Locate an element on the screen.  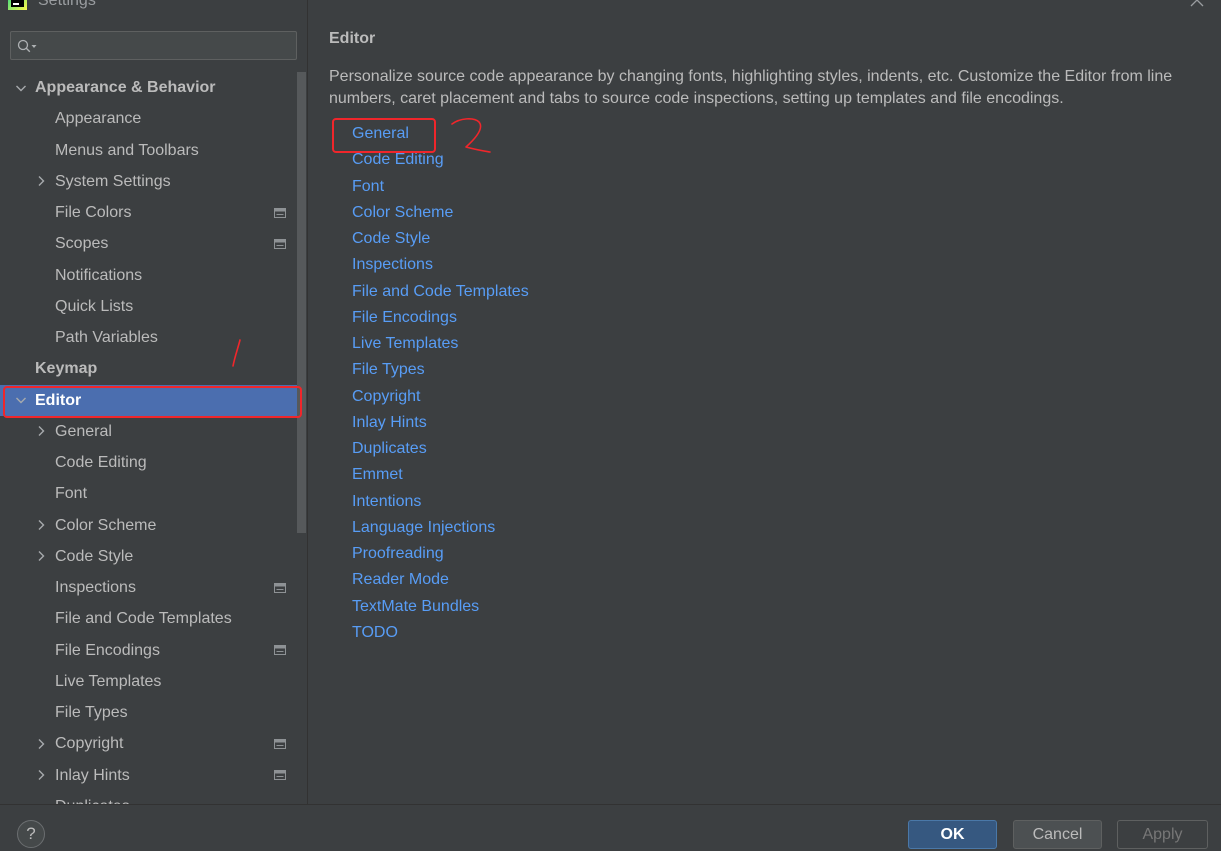
link-label: Emmet is located at coordinates (377, 475).